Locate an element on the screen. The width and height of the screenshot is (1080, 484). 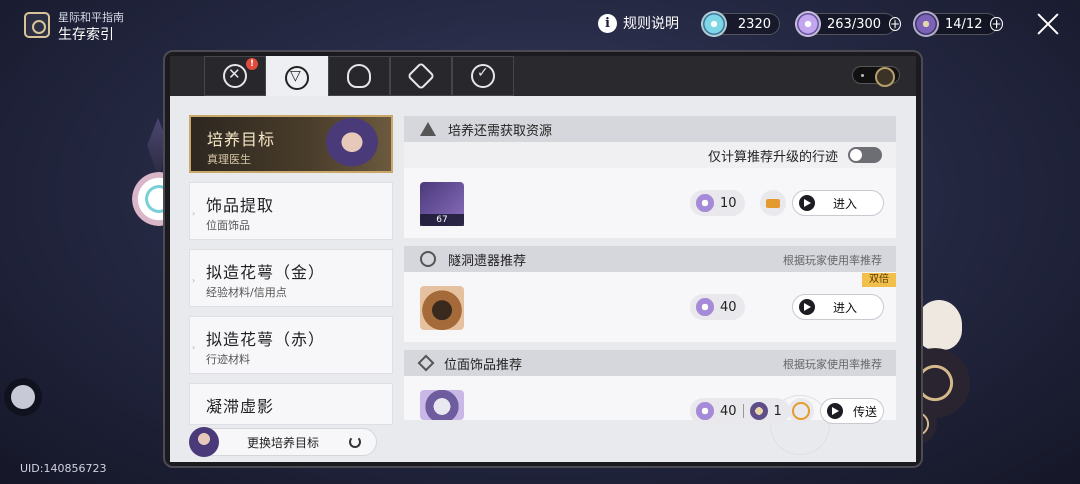
relic-thumbnail is located at coordinates (442, 308).